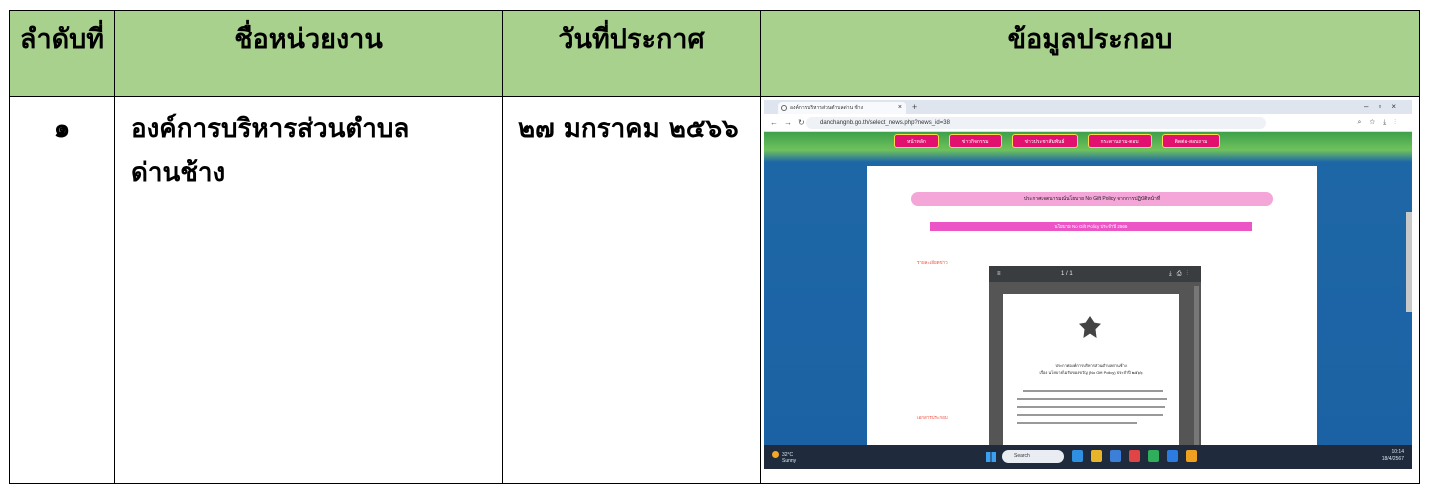  What do you see at coordinates (1033, 456) in the screenshot?
I see `taskbar-search: Search` at bounding box center [1033, 456].